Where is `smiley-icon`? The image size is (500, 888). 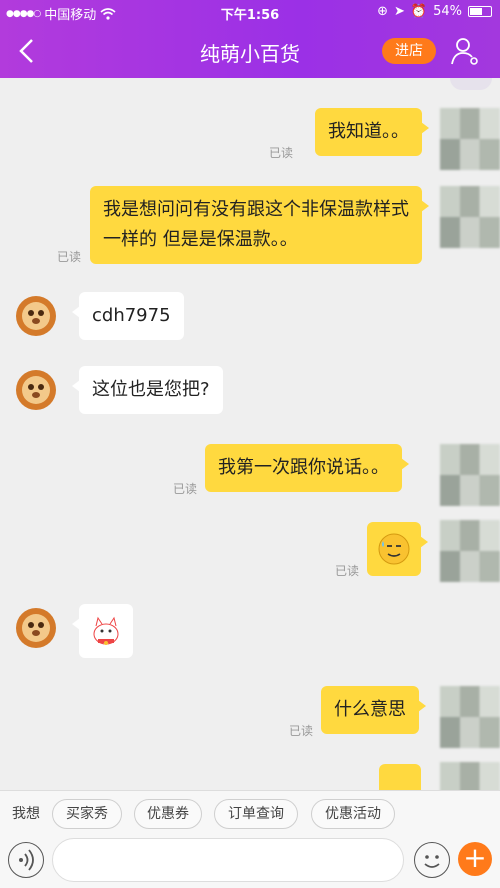 smiley-icon is located at coordinates (432, 861).